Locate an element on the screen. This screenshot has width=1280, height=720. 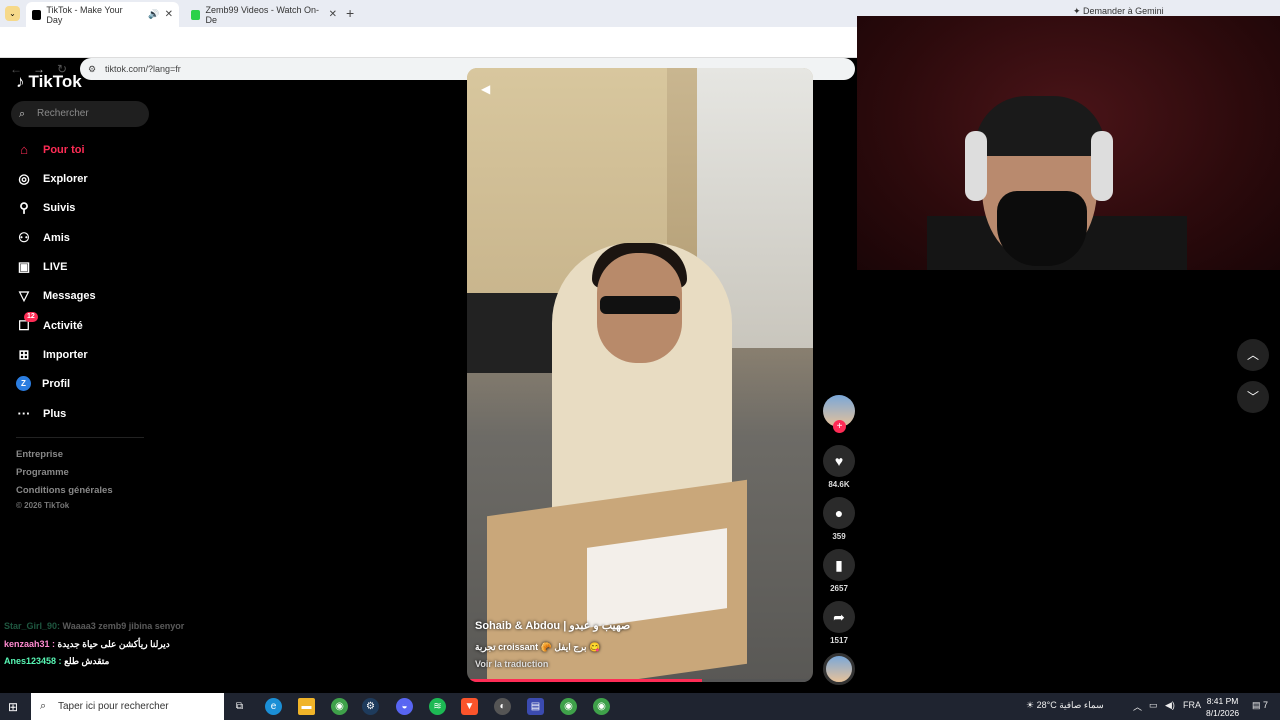
tray-network-icon: ▭ is located at coordinates (1153, 705).